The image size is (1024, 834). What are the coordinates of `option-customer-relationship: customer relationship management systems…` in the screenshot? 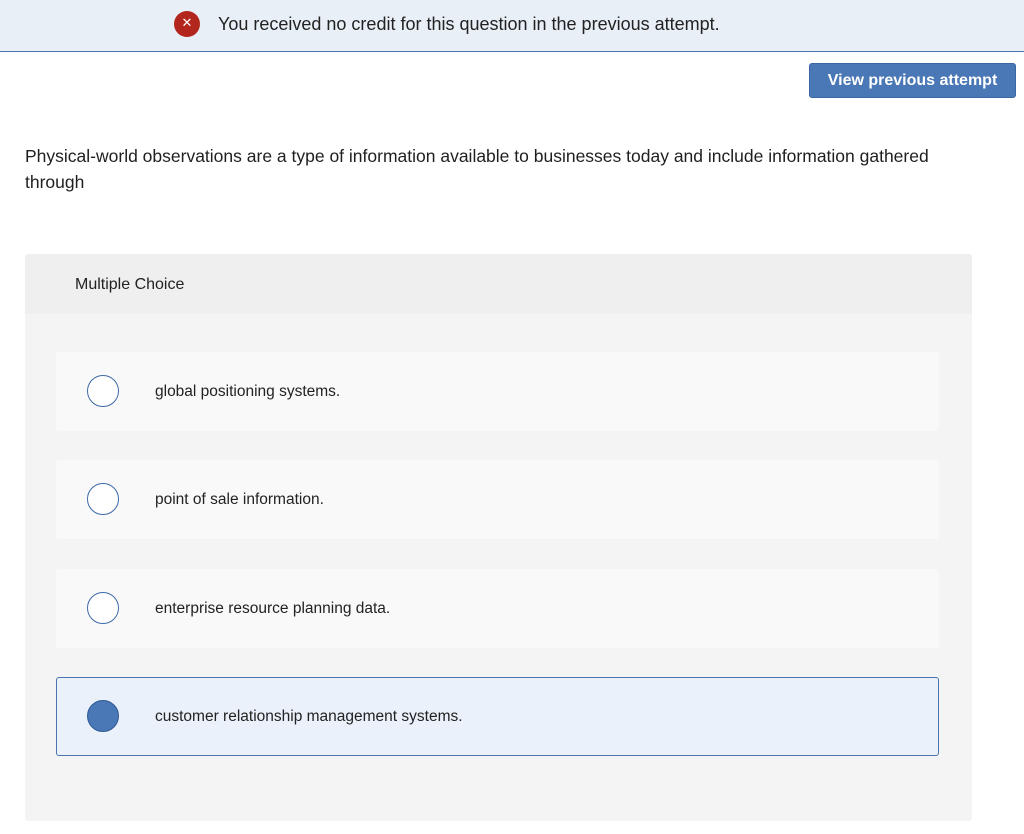 It's located at (497, 716).